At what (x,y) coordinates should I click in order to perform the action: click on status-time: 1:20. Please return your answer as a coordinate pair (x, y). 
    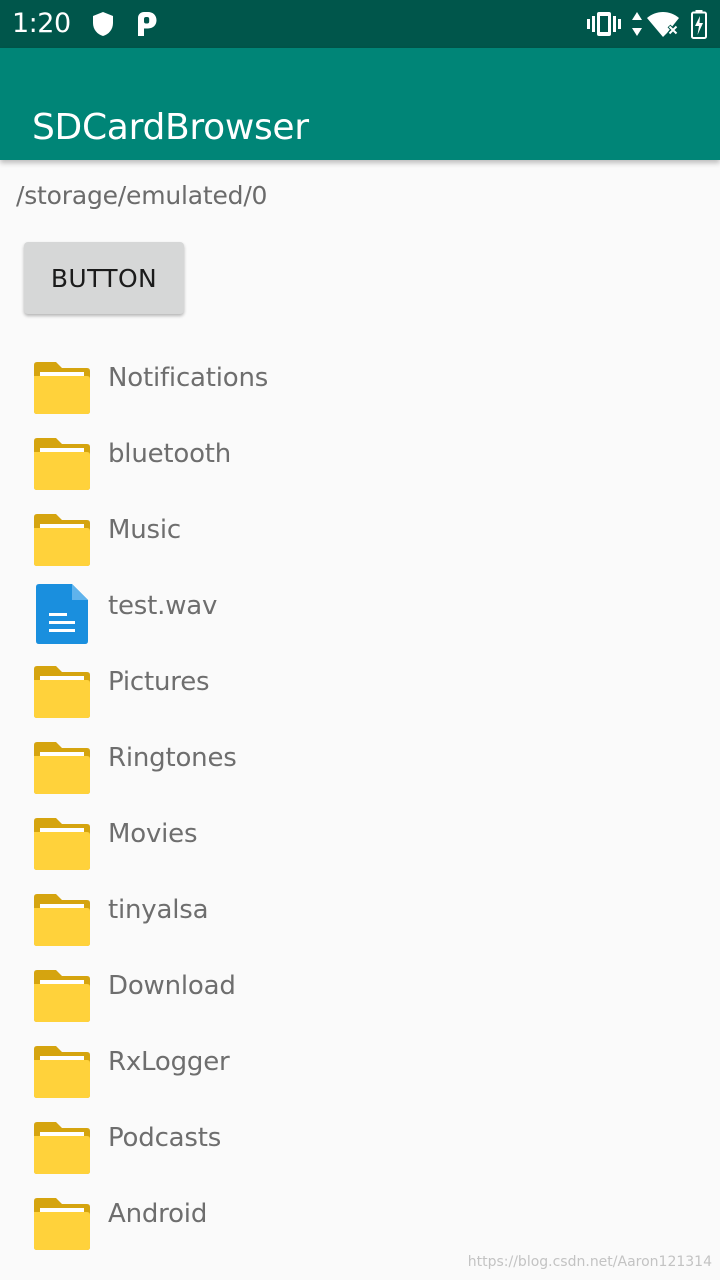
    Looking at the image, I should click on (41, 23).